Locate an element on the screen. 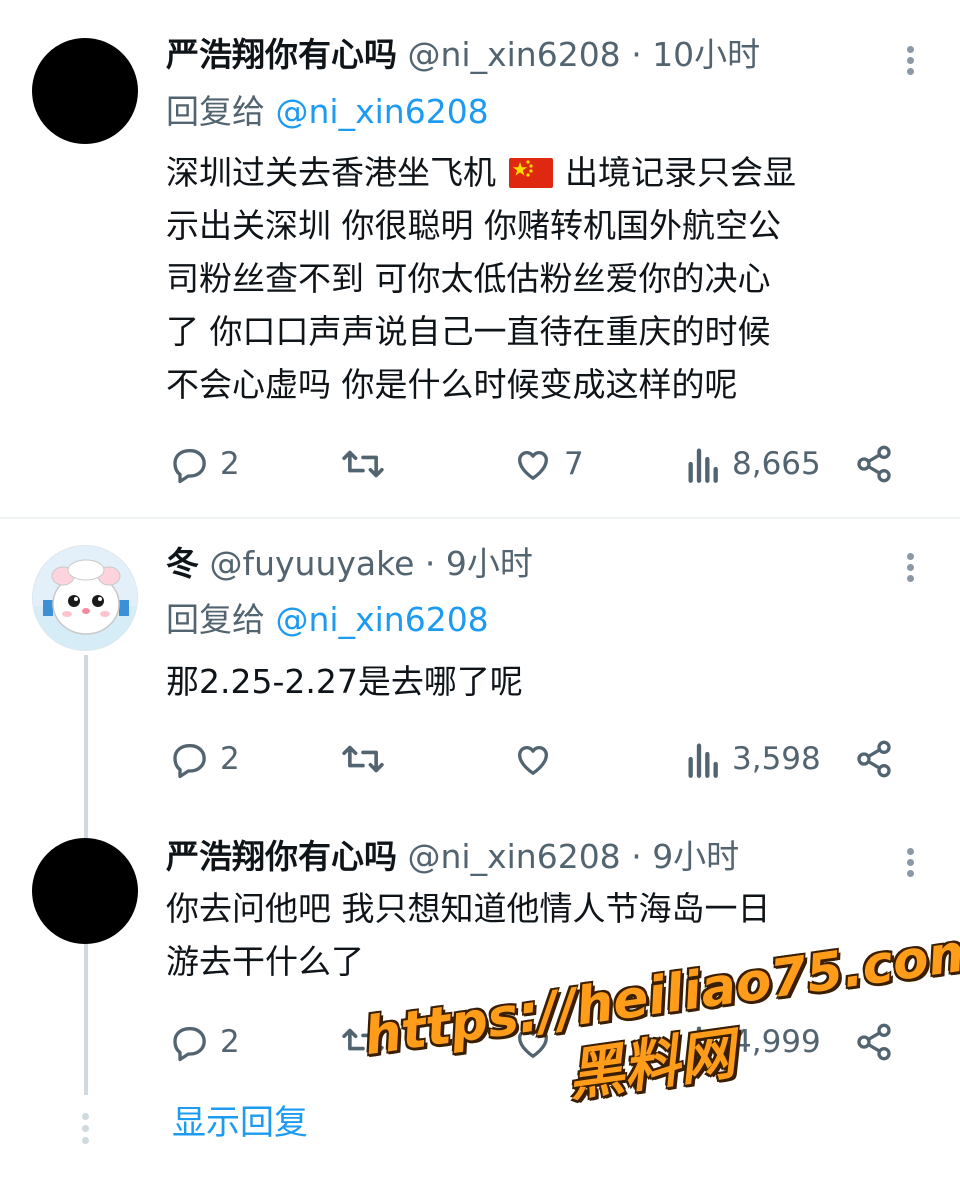 The image size is (960, 1183). tweet-text-line: 深圳过关去香港坐飞机 出境记录只会显 is located at coordinates (541, 172).